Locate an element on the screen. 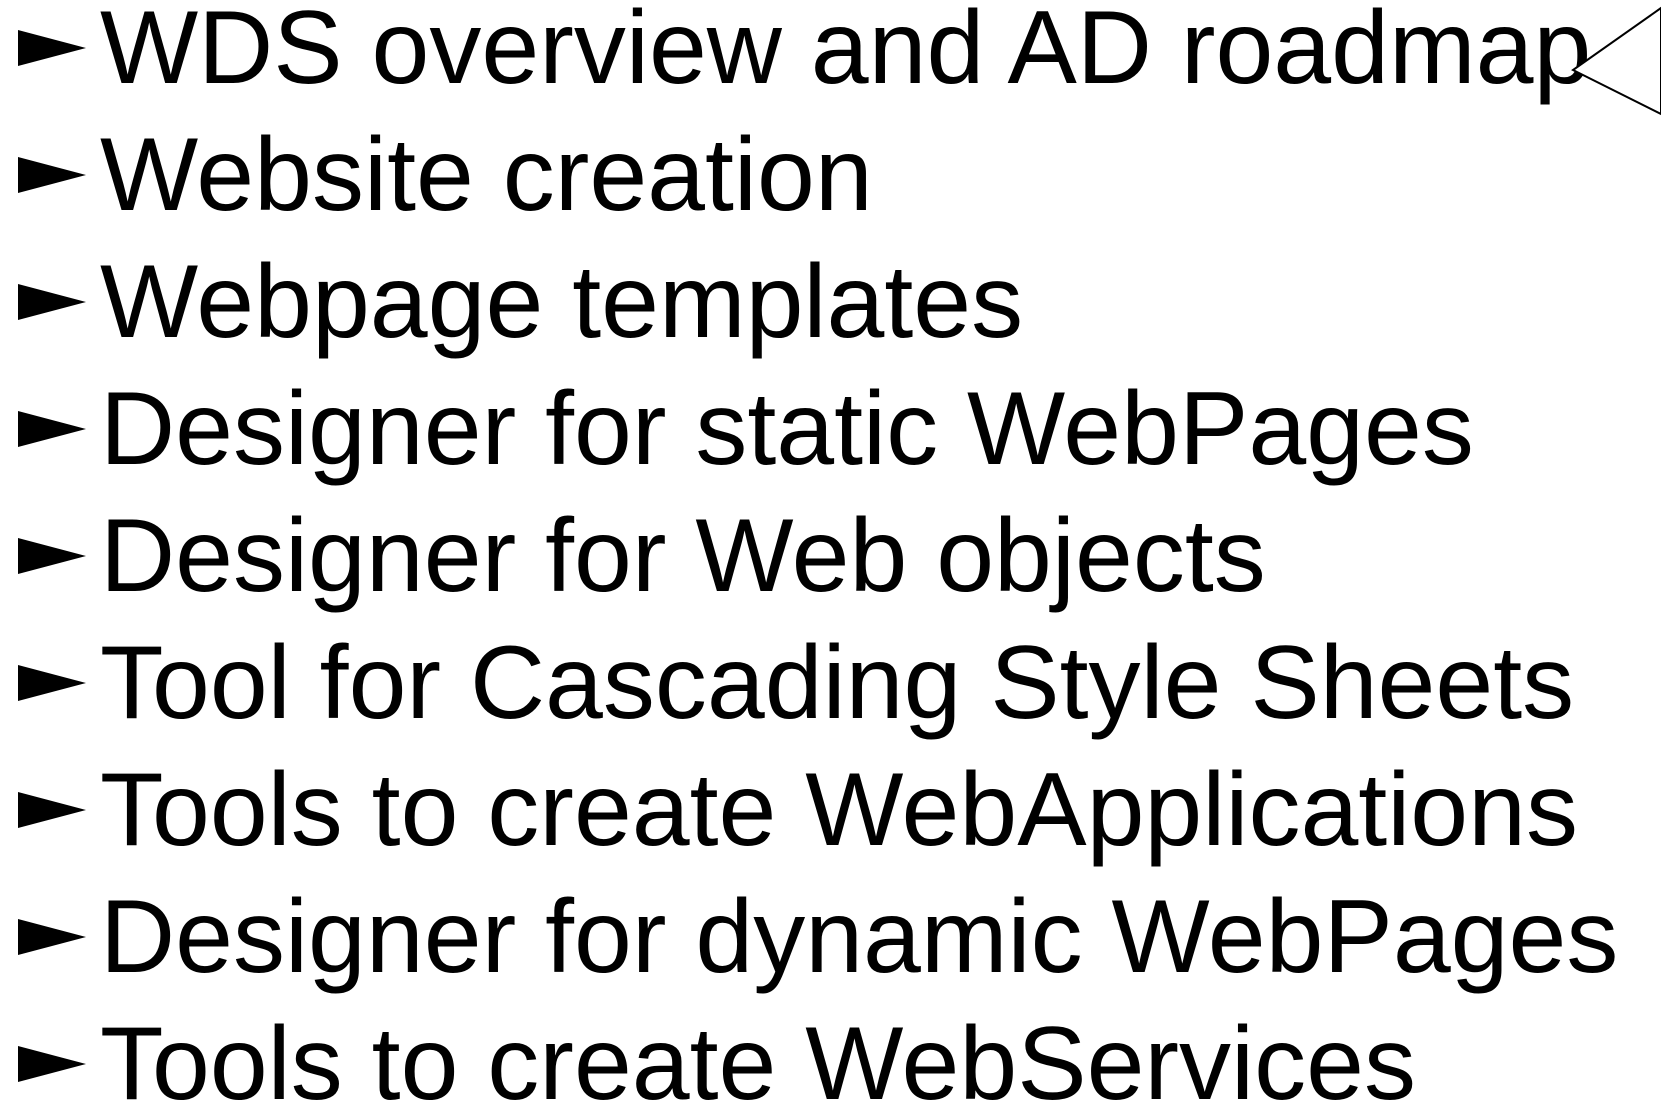 This screenshot has height=1114, width=1661. bullet-text: Website creation is located at coordinates (486, 174).